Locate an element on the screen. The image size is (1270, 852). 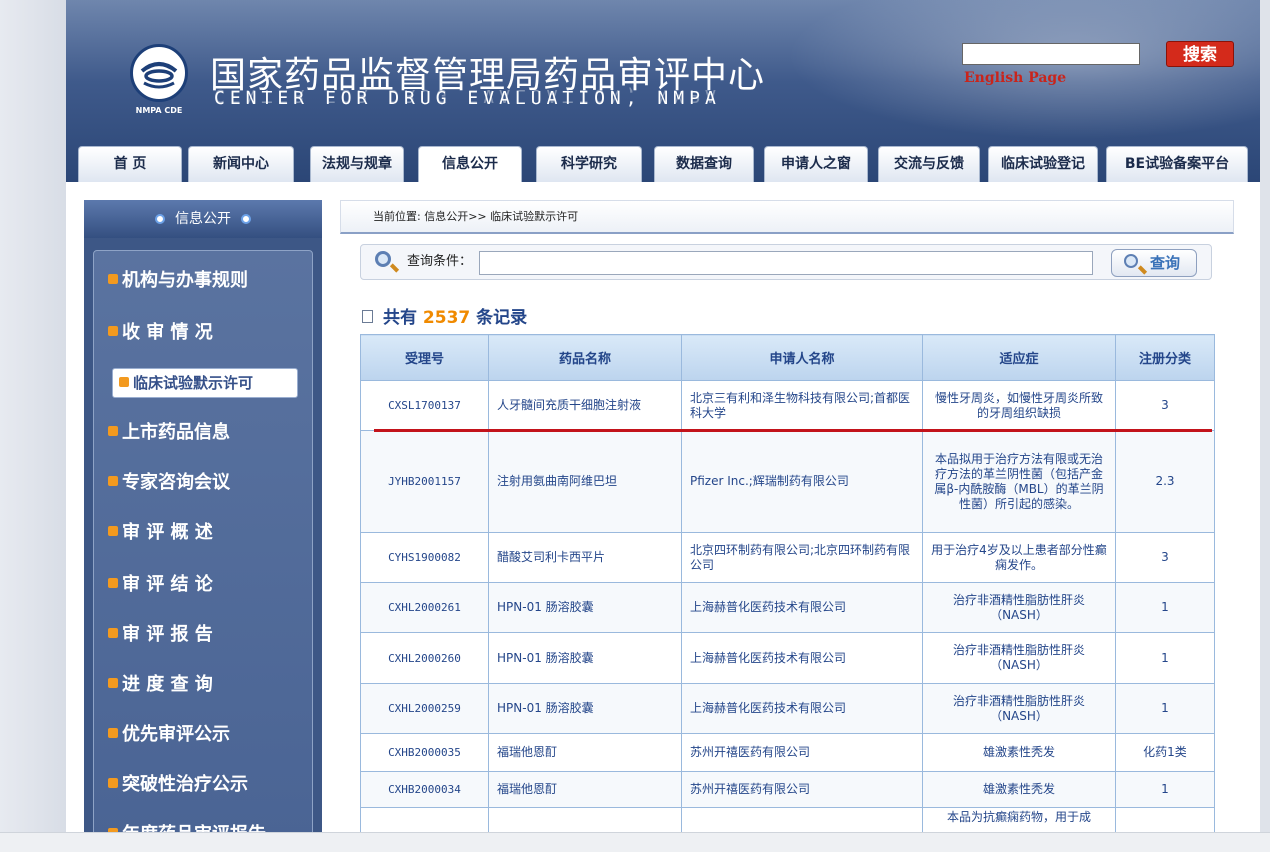
sidebar-item-marketed-drugs: 上市药品信息 is located at coordinates (204, 433).